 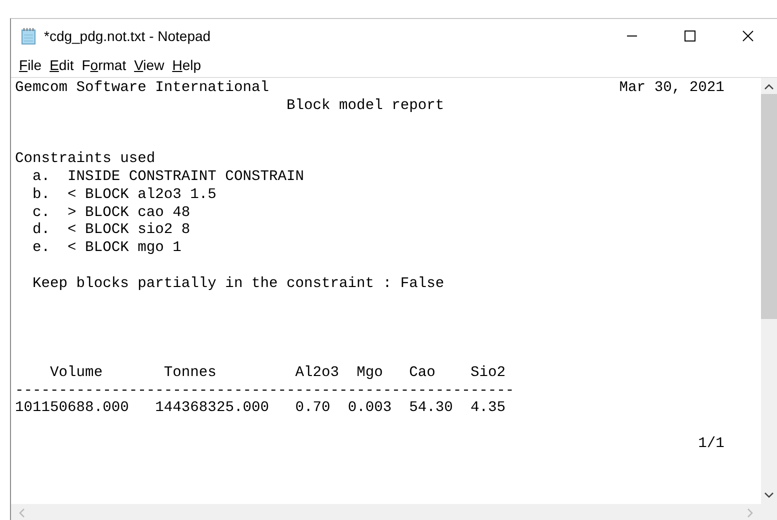 What do you see at coordinates (72, 408) in the screenshot?
I see `report-text: 101150688.000` at bounding box center [72, 408].